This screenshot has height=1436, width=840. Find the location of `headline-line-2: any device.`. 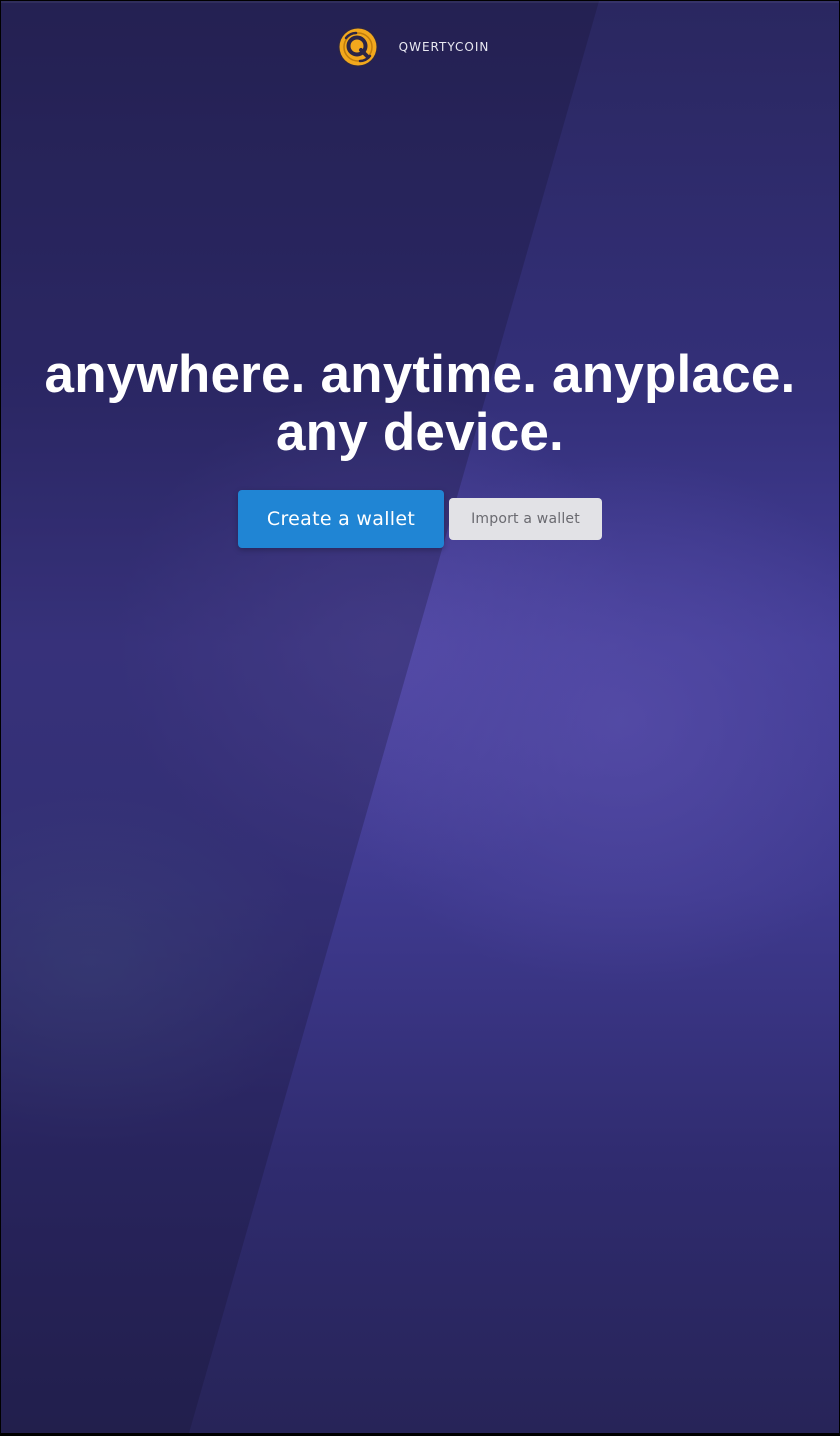

headline-line-2: any device. is located at coordinates (420, 432).